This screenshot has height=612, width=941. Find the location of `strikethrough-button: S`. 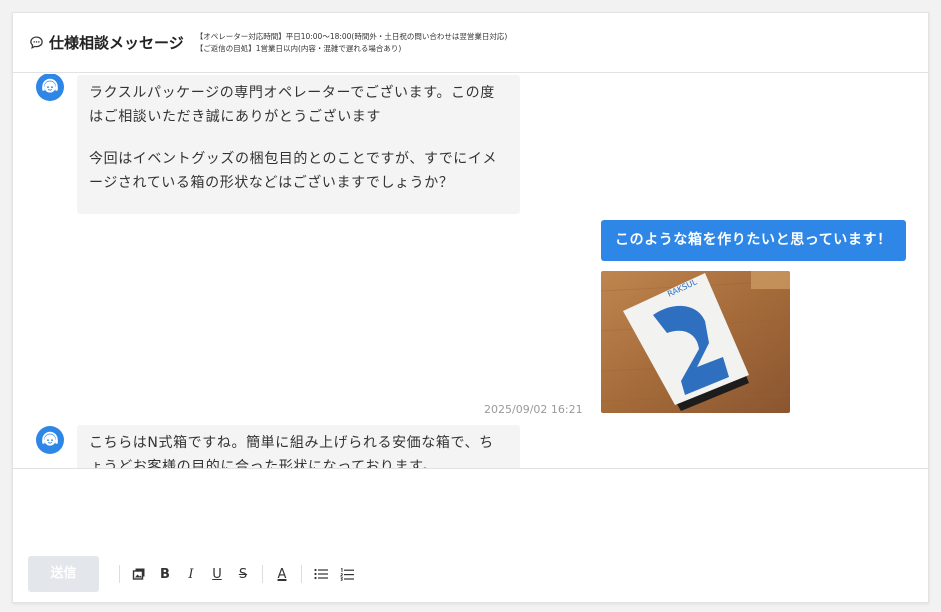

strikethrough-button: S is located at coordinates (243, 574).